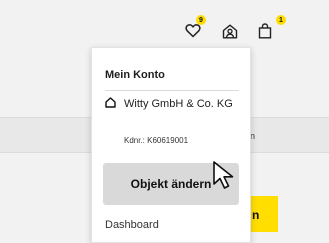 This screenshot has width=329, height=243. What do you see at coordinates (281, 20) in the screenshot?
I see `cart-count-badge: 1` at bounding box center [281, 20].